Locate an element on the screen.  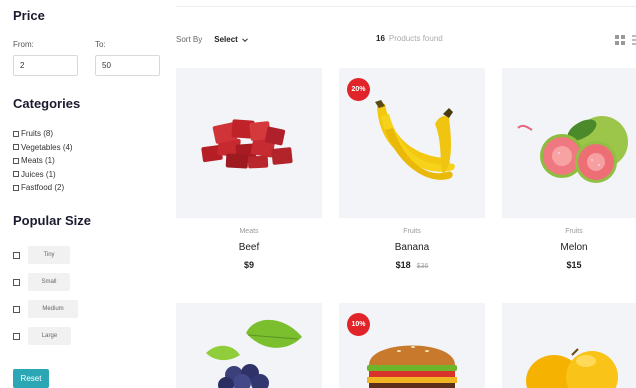
size-chip: Small is located at coordinates (49, 282).